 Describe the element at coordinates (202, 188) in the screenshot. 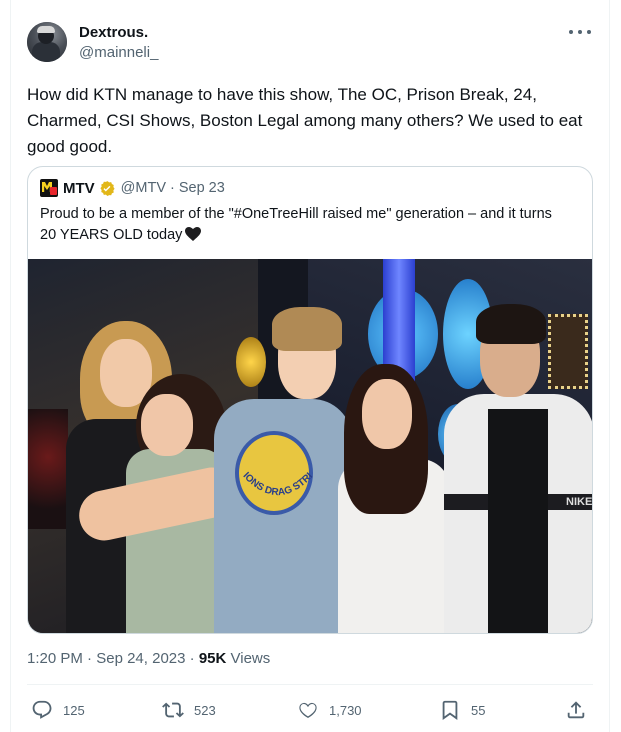

I see `quoted-tweet-date: Sep 23` at that location.